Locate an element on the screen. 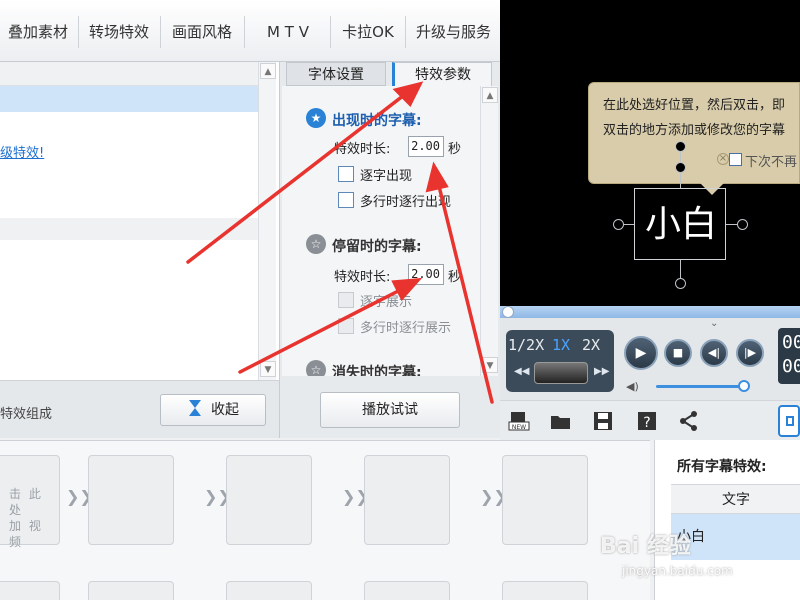  volume-knob is located at coordinates (744, 386).